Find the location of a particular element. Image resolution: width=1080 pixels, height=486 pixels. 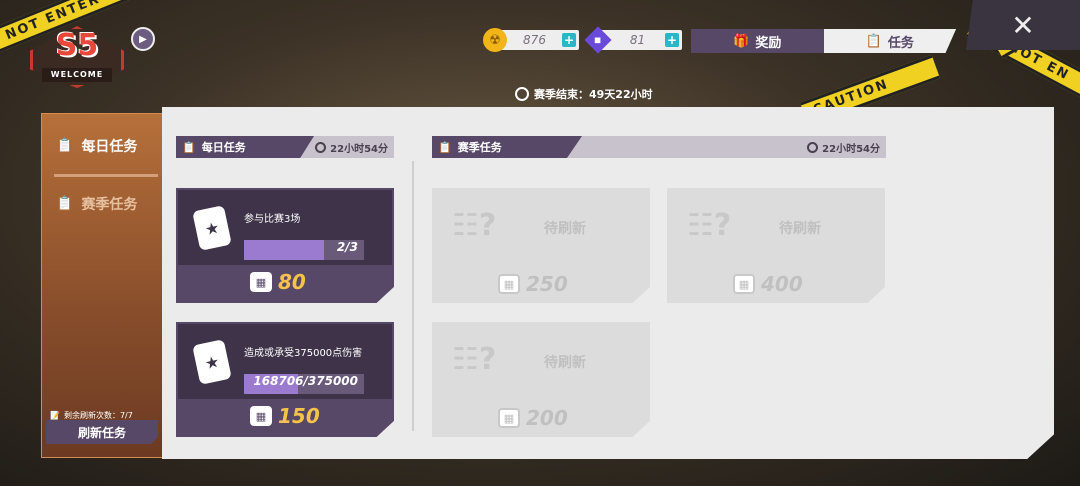

progress-bar: 168706/375000 is located at coordinates (304, 384).